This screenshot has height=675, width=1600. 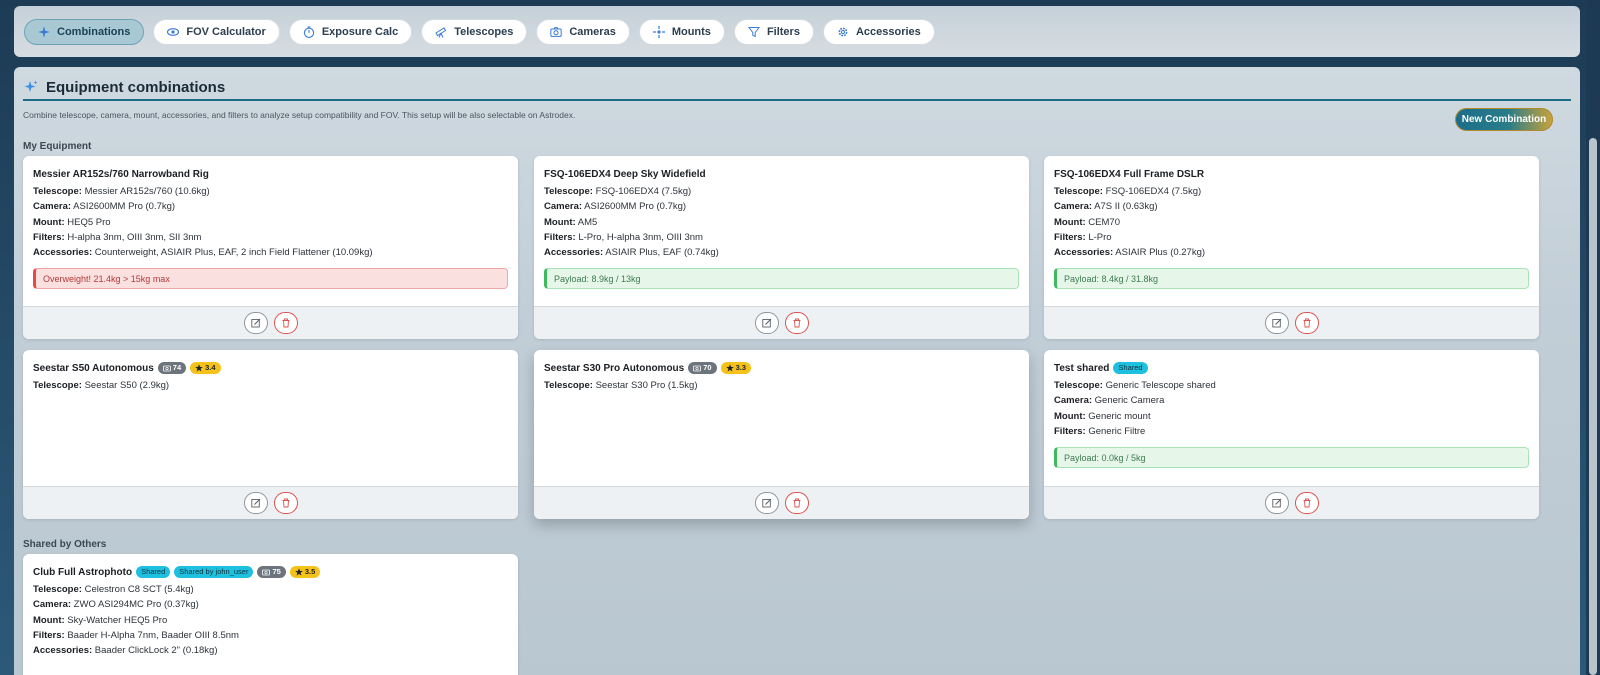 I want to click on accessories-row: Accessories: ASIAIR Plus, EAF (0.74kg), so click(x=781, y=252).